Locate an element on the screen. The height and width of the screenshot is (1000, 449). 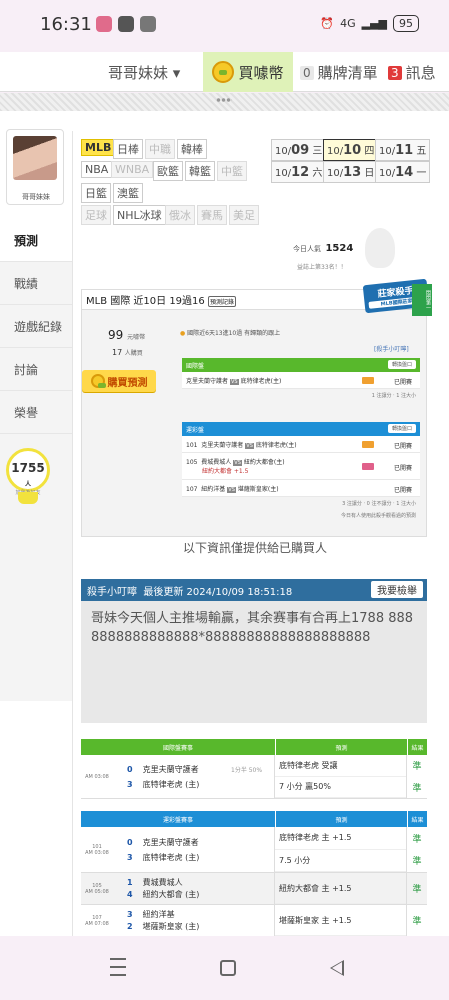
sidebar-item-record: 戰績 is located at coordinates (36, 283).